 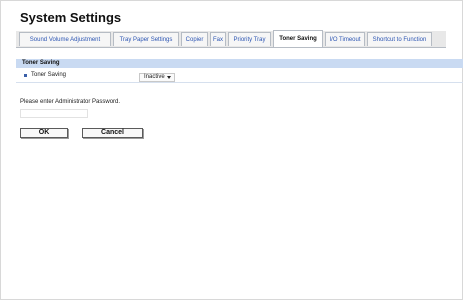 What do you see at coordinates (146, 39) in the screenshot?
I see `tab-tray-paper-settings: Tray Paper Settings` at bounding box center [146, 39].